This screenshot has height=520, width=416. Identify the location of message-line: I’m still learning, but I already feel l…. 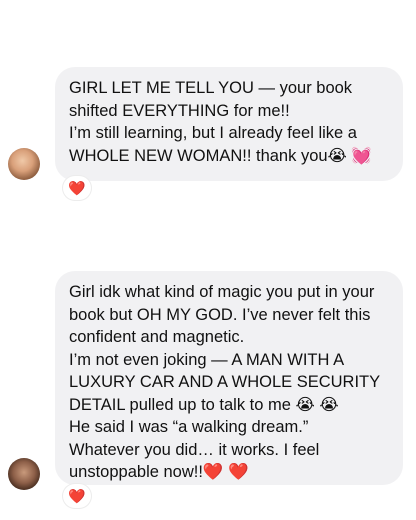
(213, 133).